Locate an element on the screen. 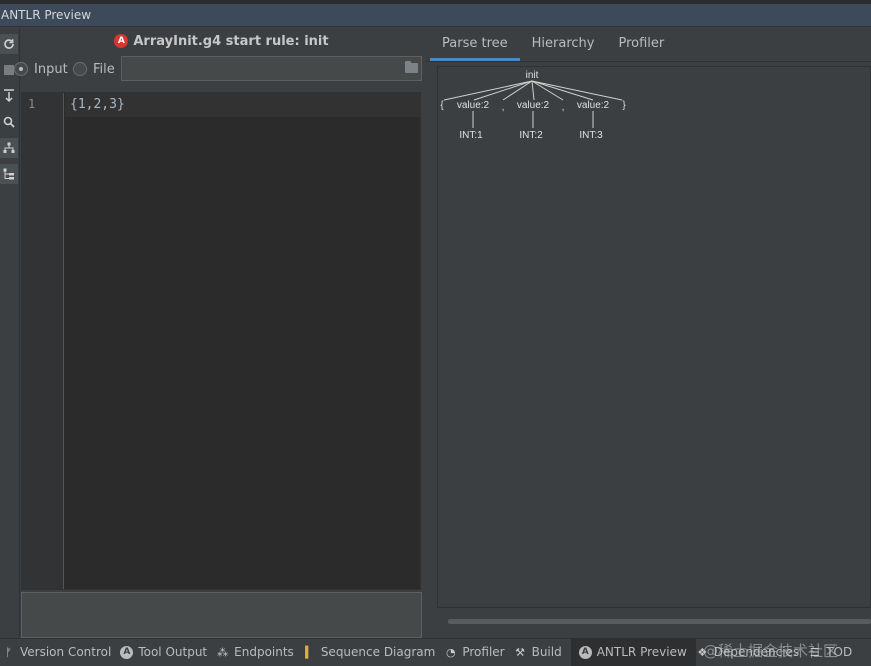 The height and width of the screenshot is (666, 871). status-item-endpoints: ⁂ Endpoints is located at coordinates (259, 652).